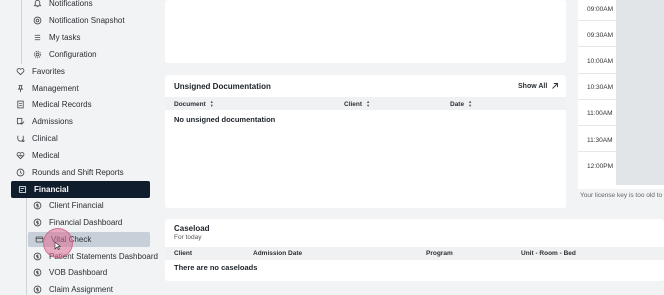 Image resolution: width=664 pixels, height=295 pixels. Describe the element at coordinates (52, 121) in the screenshot. I see `sidebar-item-label: Admissions` at that location.